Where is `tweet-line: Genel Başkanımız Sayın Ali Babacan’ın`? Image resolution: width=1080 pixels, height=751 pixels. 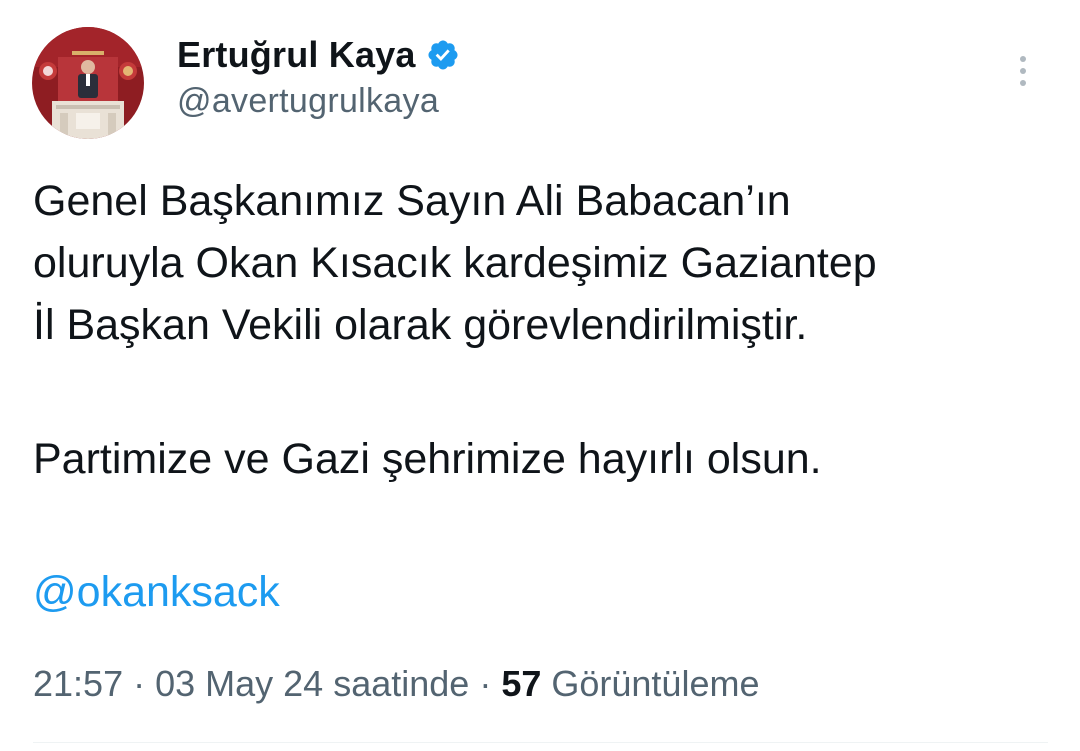
tweet-line: Genel Başkanımız Sayın Ali Babacan’ın is located at coordinates (412, 201).